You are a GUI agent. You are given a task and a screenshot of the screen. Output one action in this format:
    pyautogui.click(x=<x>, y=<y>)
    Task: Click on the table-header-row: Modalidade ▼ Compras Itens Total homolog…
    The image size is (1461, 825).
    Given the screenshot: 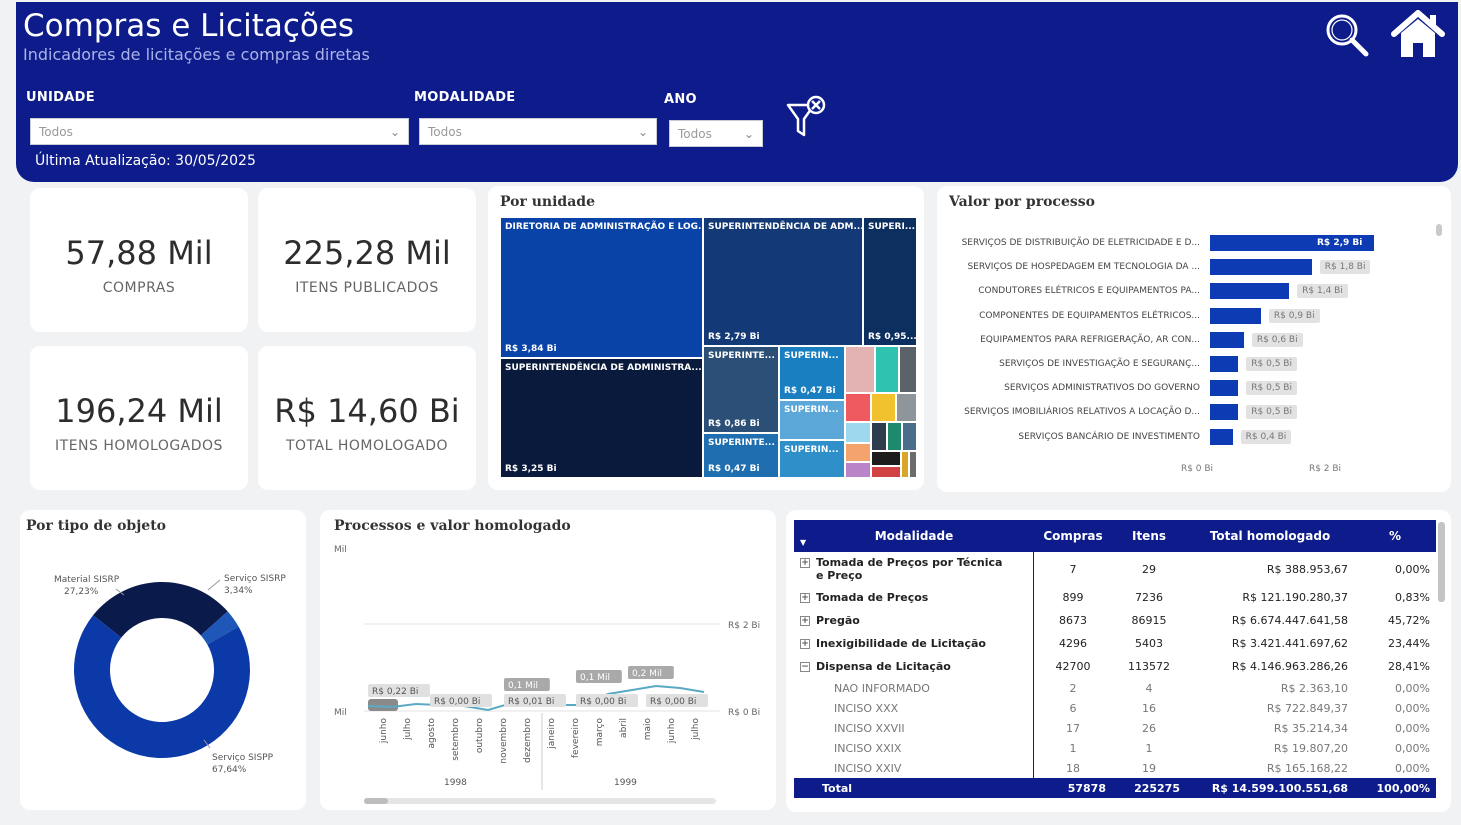 What is the action you would take?
    pyautogui.click(x=1115, y=536)
    